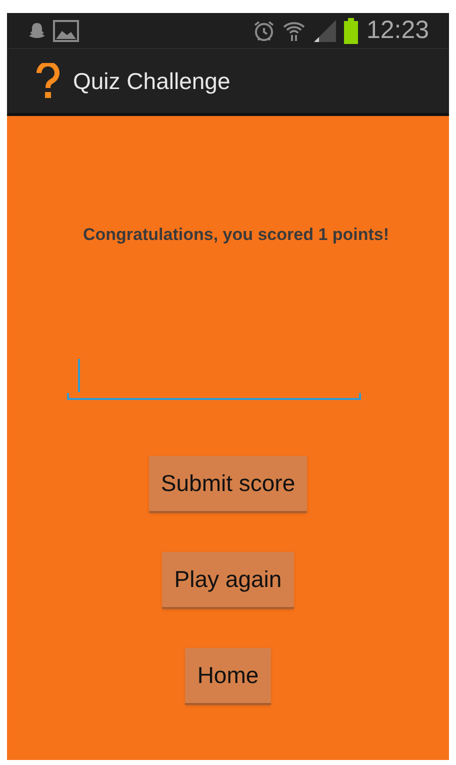 Image resolution: width=456 pixels, height=765 pixels. Describe the element at coordinates (151, 81) in the screenshot. I see `app-title: Quiz Challenge` at that location.